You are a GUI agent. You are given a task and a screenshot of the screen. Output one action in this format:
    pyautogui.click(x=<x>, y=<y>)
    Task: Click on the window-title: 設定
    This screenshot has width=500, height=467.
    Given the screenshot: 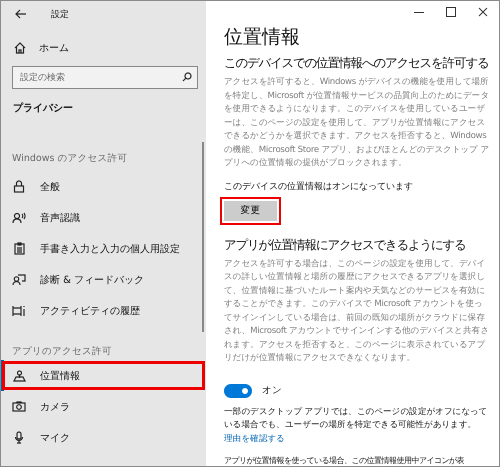 What is the action you would take?
    pyautogui.click(x=60, y=14)
    